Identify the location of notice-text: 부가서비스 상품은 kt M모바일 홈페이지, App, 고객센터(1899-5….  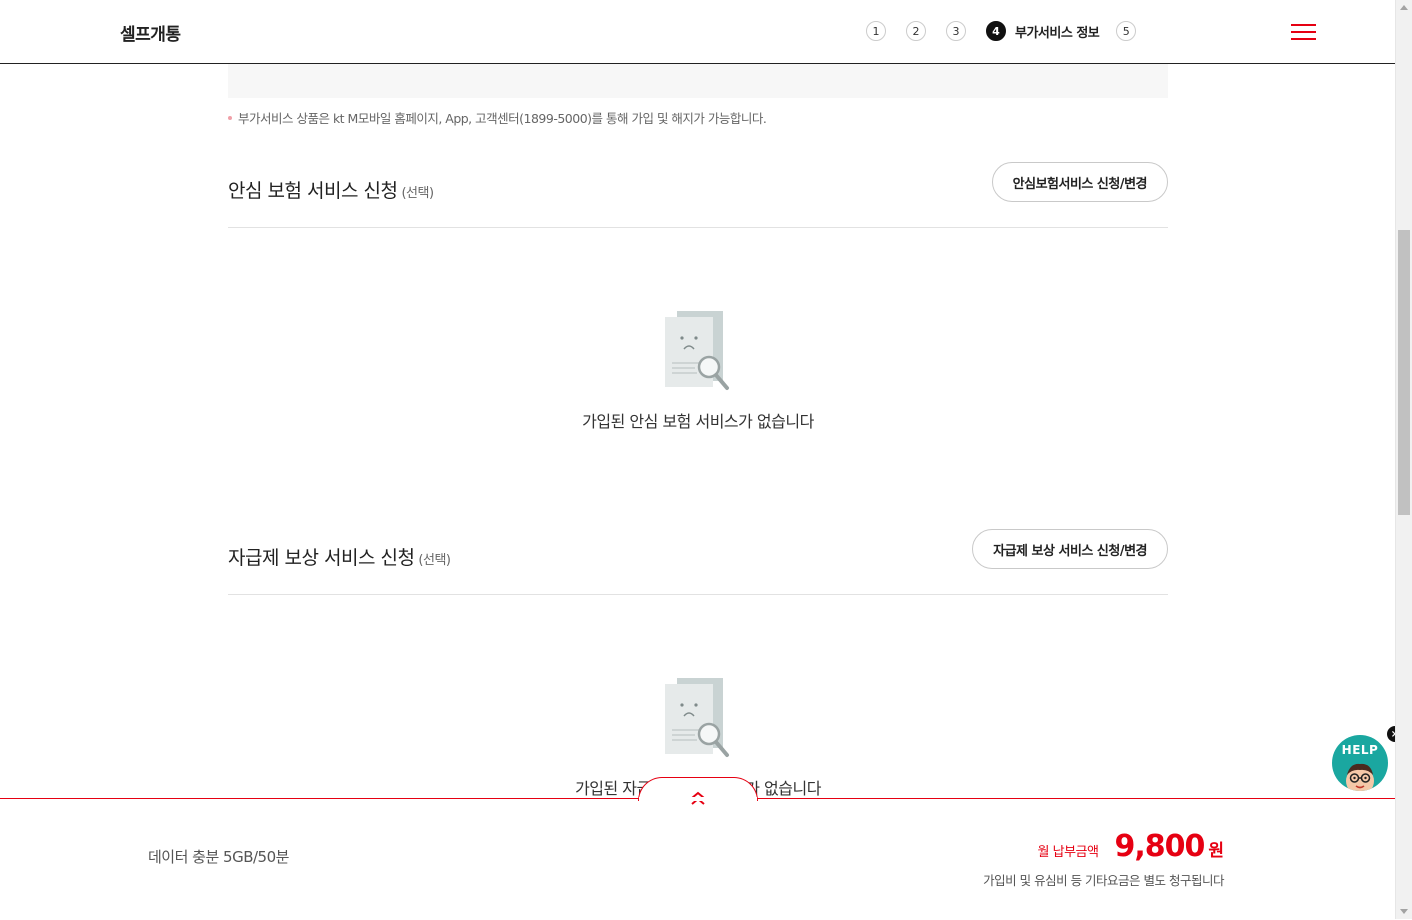
(497, 117).